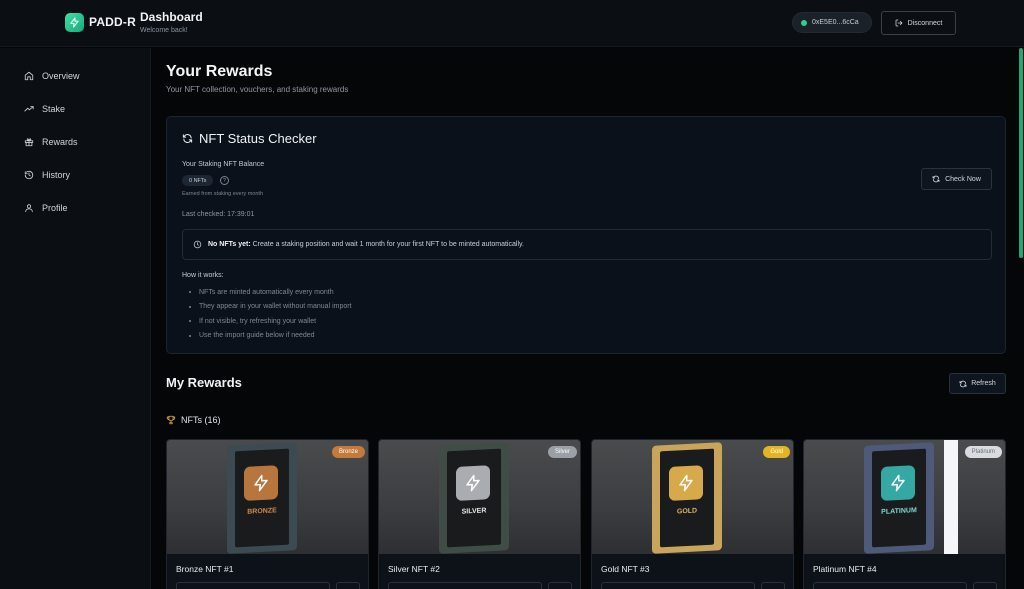  I want to click on nft-image: BRONZE Bronze, so click(267, 497).